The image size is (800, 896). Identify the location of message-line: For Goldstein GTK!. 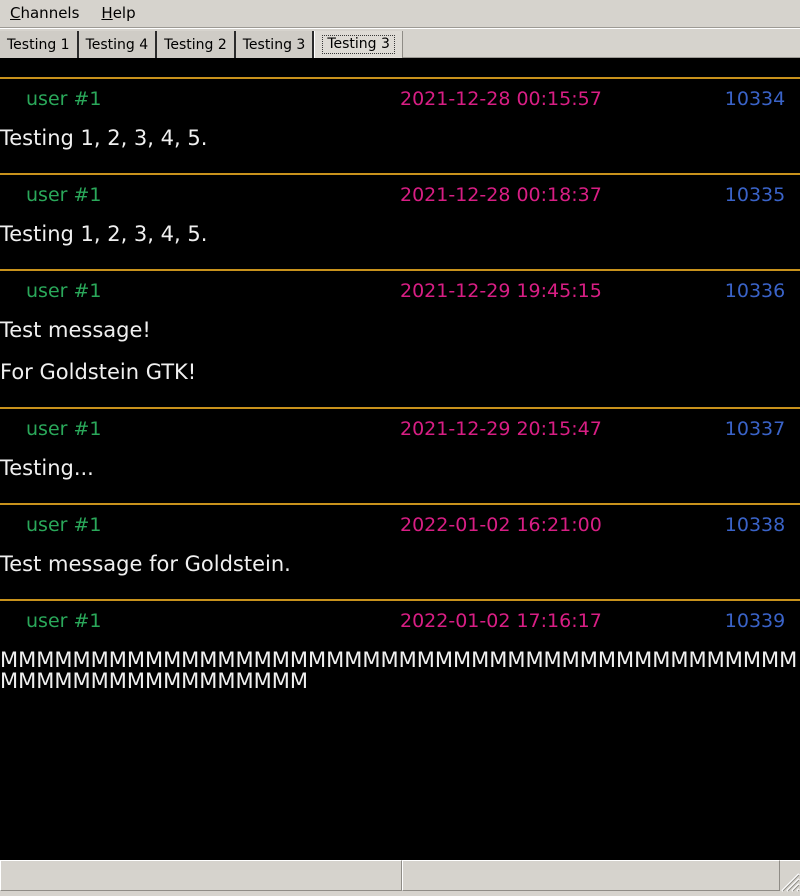
(98, 372).